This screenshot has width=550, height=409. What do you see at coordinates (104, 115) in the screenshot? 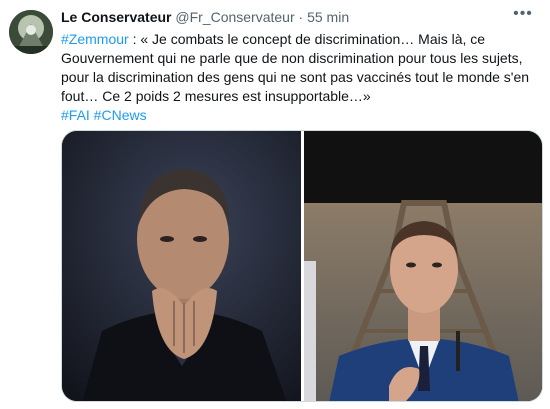
I see `hashtags: #FAI #CNews` at bounding box center [104, 115].